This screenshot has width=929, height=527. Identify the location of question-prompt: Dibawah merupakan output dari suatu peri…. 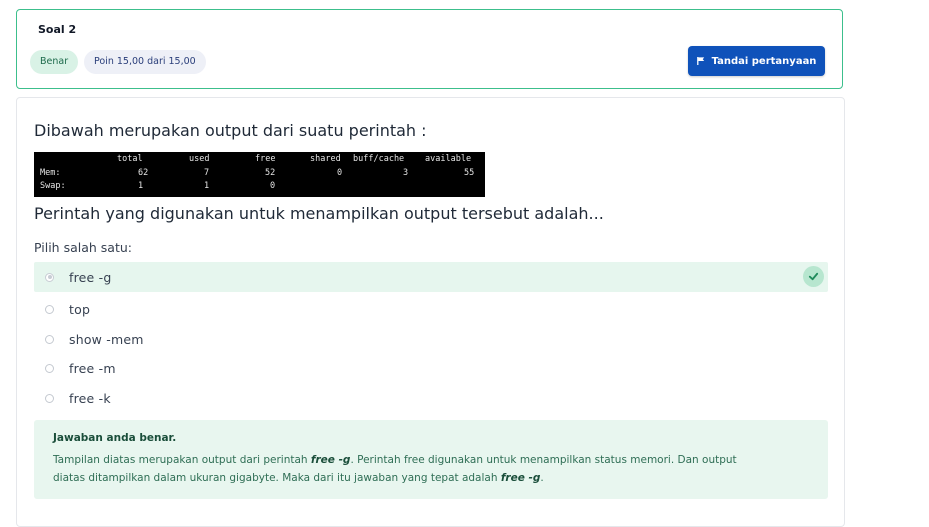
(230, 130).